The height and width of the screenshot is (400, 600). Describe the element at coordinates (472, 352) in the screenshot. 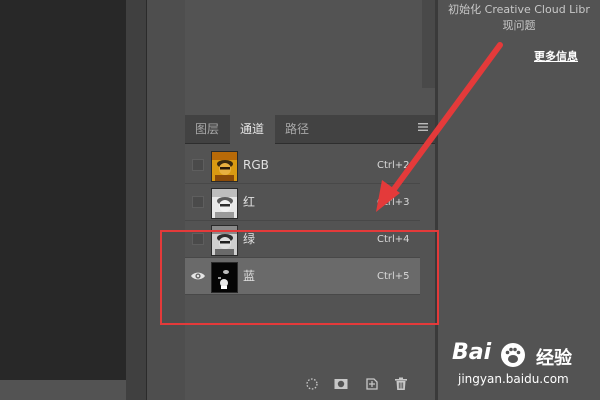

I see `watermark-logo: Bai` at that location.